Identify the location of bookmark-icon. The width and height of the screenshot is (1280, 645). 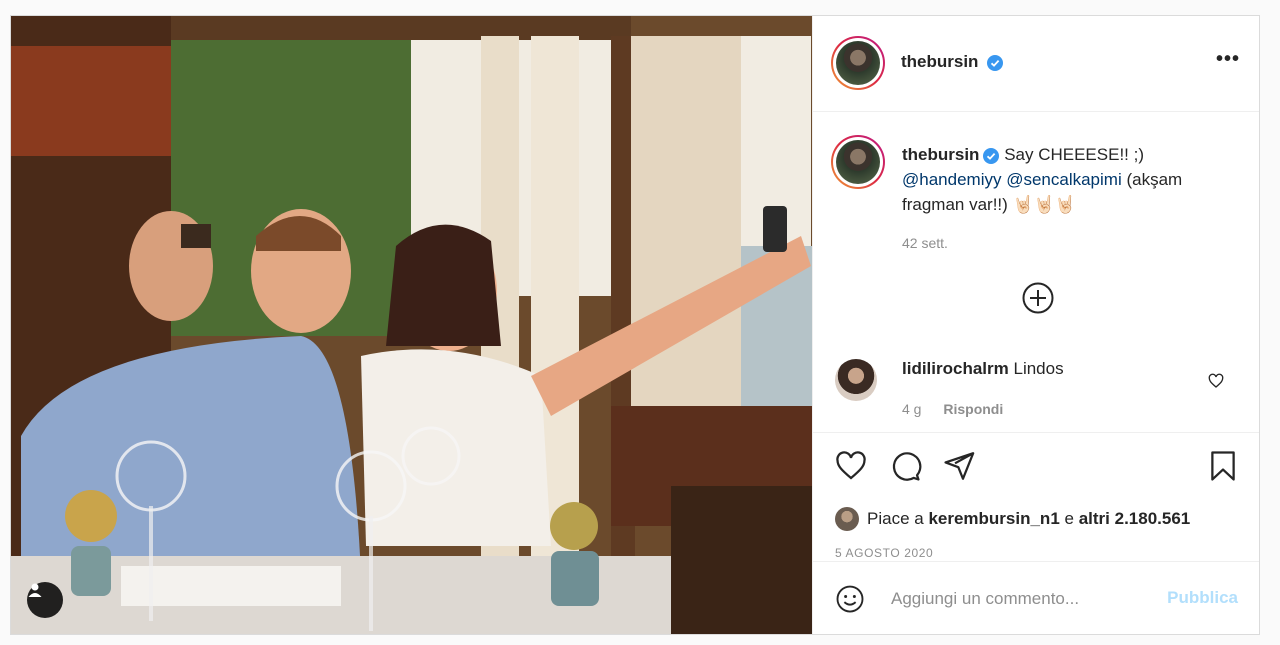
(1223, 466).